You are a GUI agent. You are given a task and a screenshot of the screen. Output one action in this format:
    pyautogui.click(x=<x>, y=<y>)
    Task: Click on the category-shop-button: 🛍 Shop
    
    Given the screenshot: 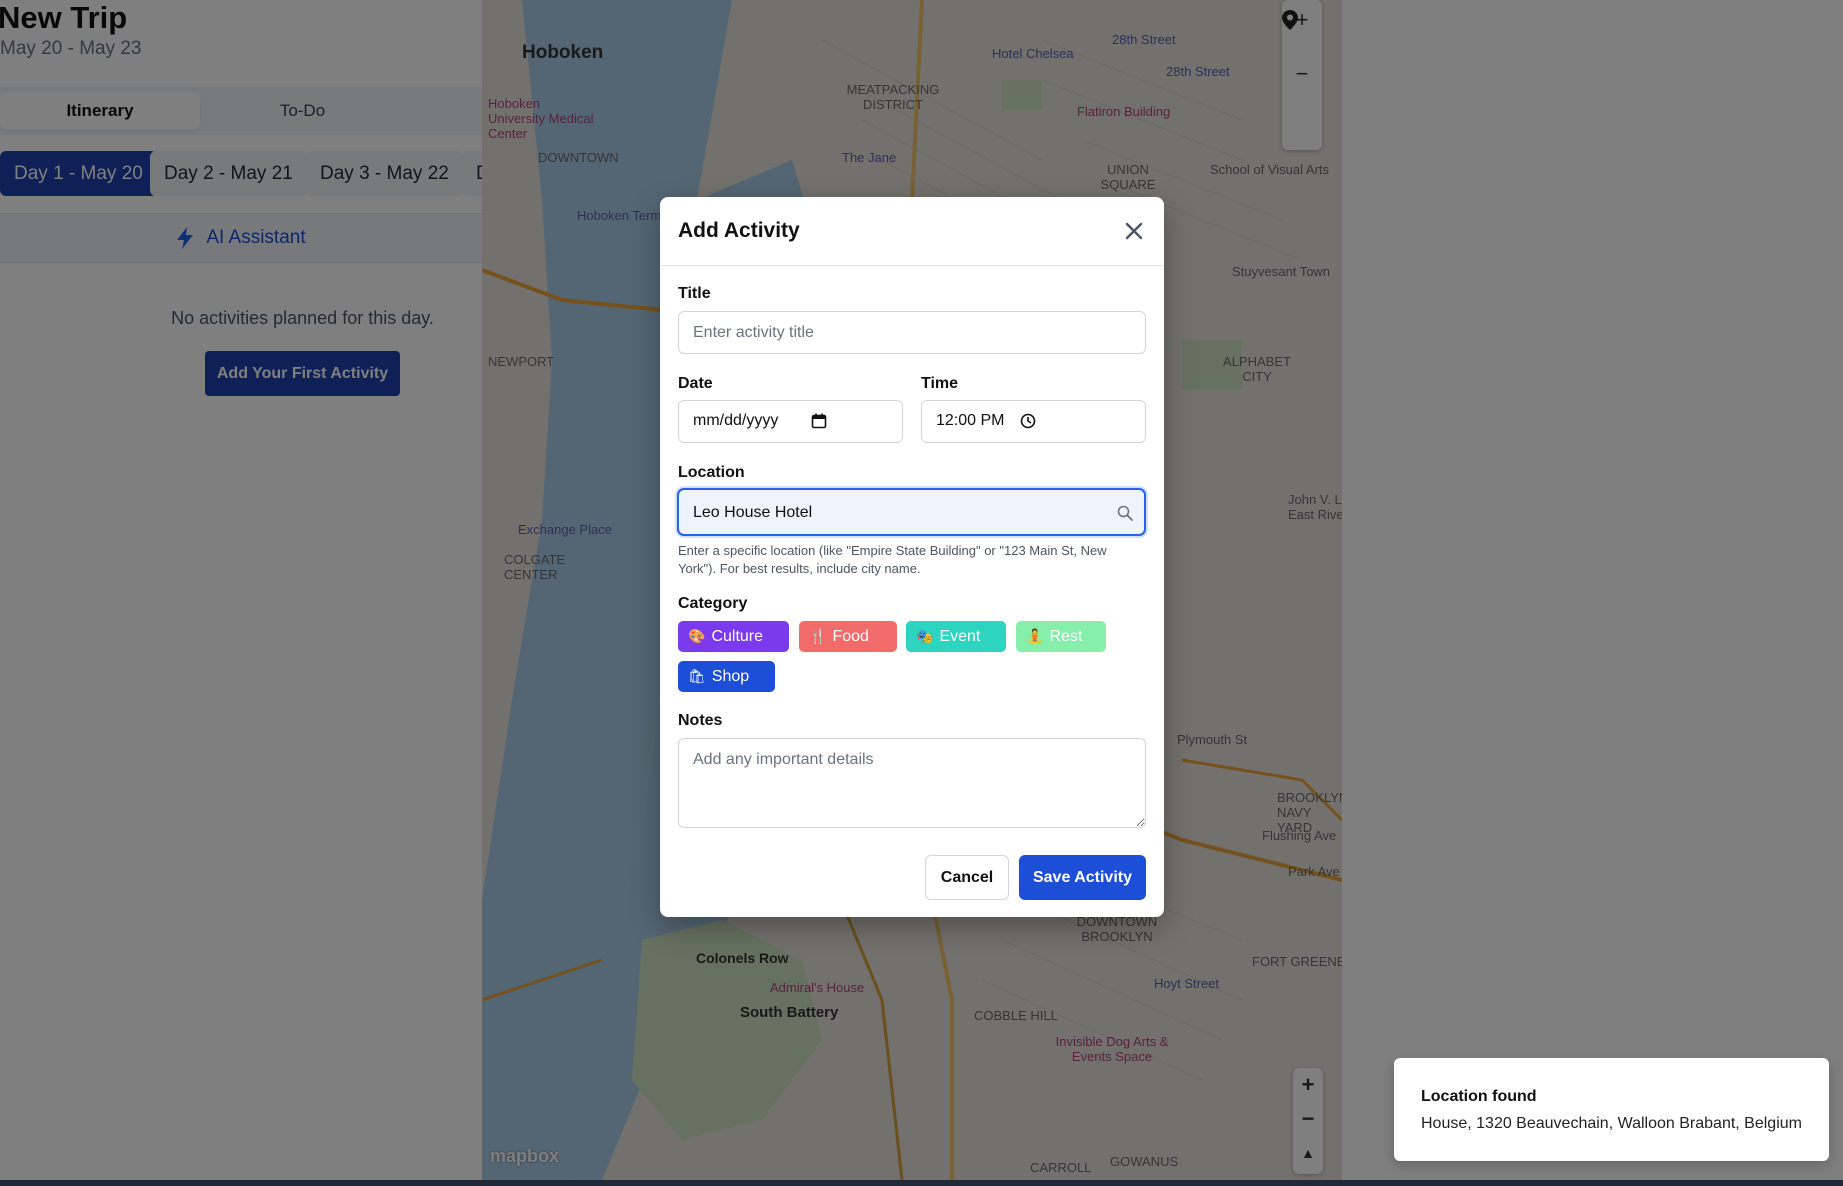 What is the action you would take?
    pyautogui.click(x=726, y=676)
    